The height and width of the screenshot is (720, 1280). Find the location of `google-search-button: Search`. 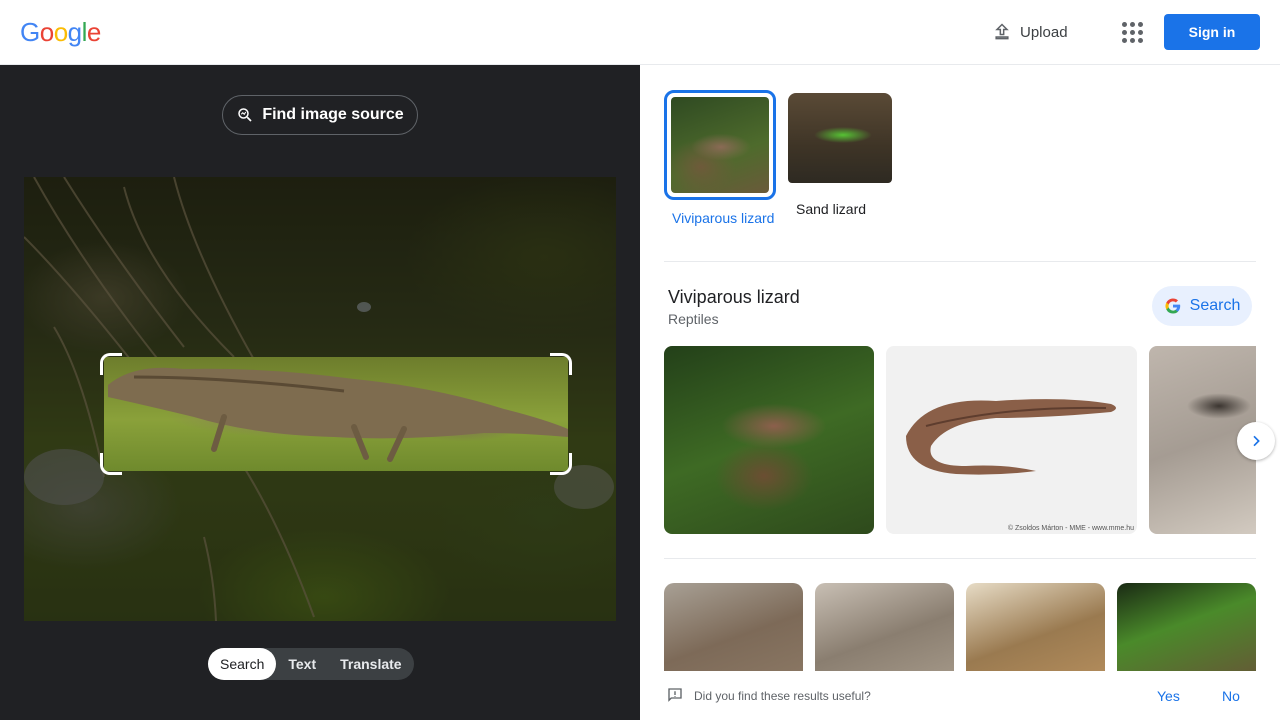

google-search-button: Search is located at coordinates (1202, 306).